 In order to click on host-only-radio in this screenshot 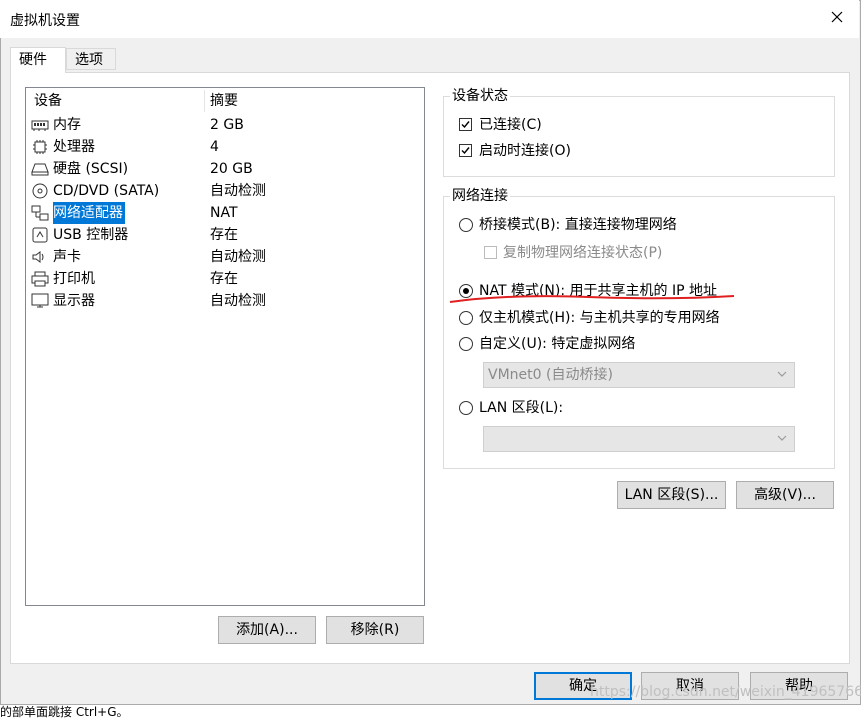, I will do `click(466, 318)`.